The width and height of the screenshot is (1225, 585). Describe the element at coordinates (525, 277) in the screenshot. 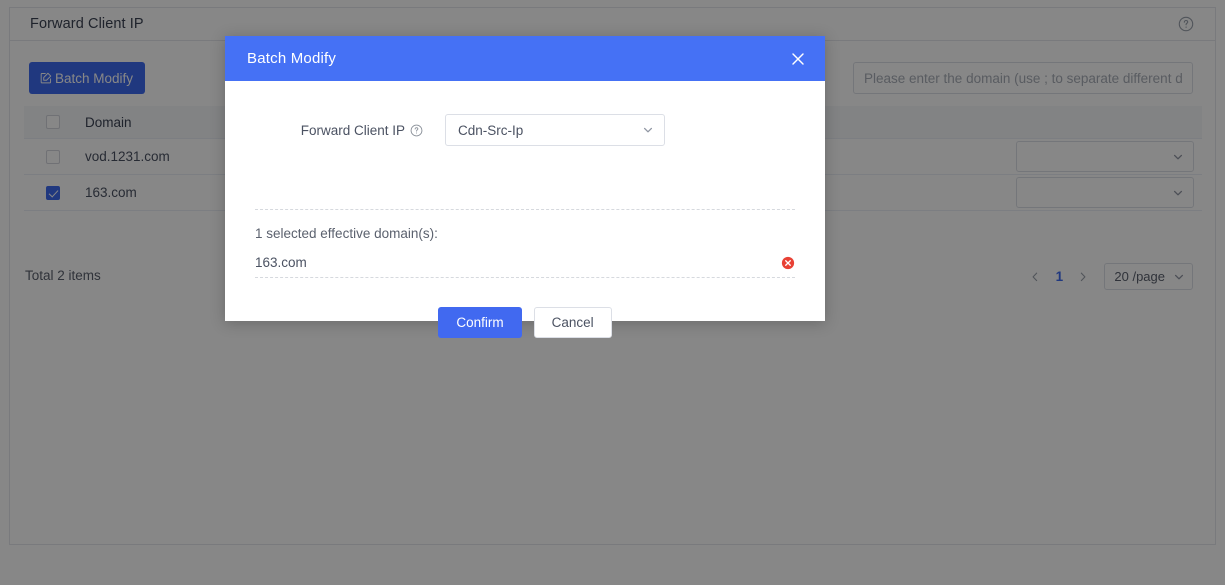

I see `divider-bottom` at that location.